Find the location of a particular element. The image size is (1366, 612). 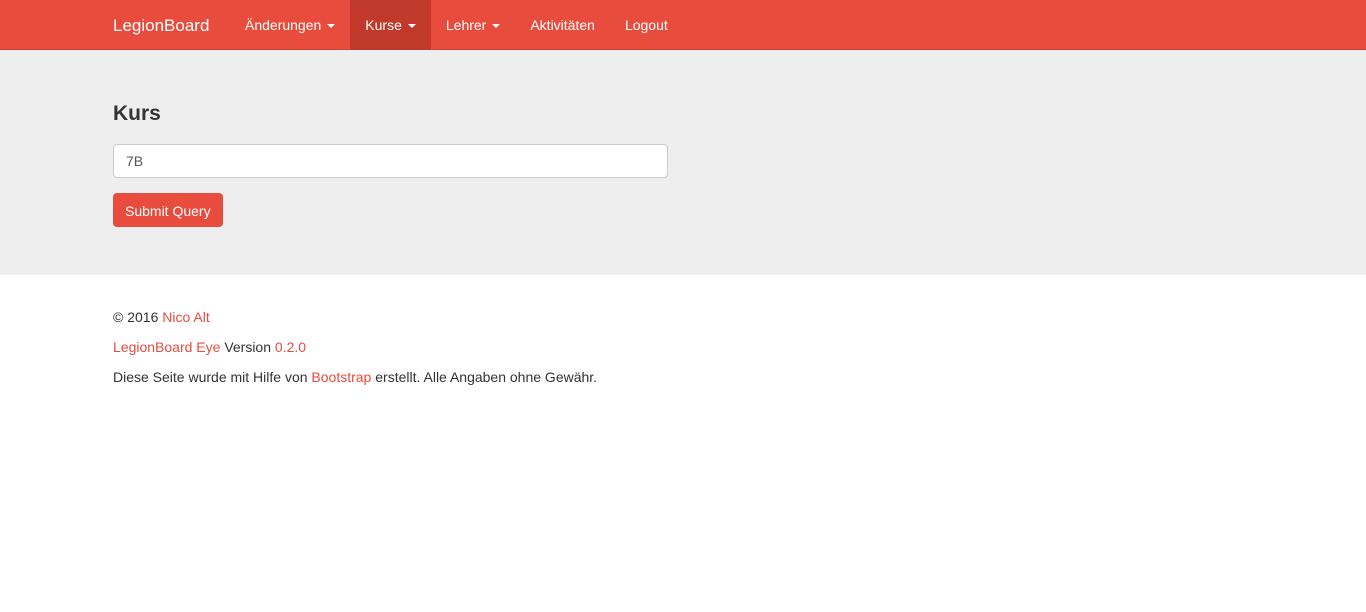

app-link: LegionBoard Eye is located at coordinates (166, 347).